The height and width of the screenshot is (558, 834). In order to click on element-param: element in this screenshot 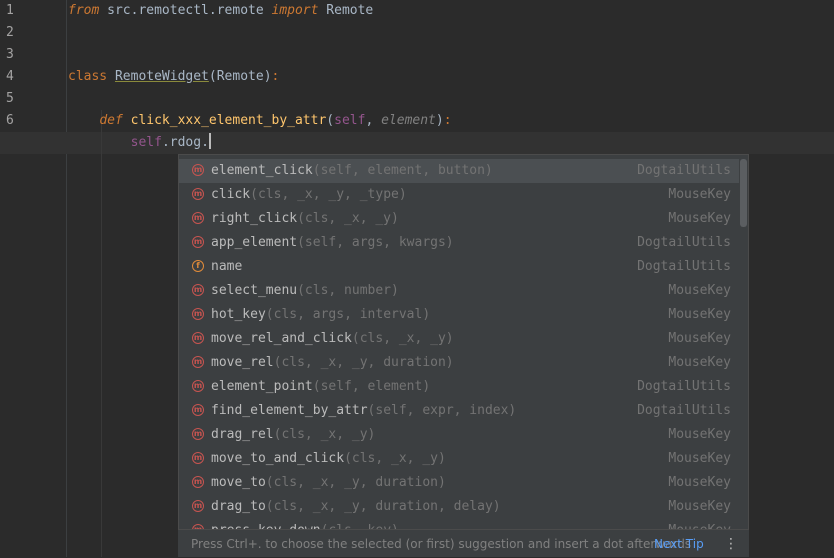, I will do `click(408, 120)`.